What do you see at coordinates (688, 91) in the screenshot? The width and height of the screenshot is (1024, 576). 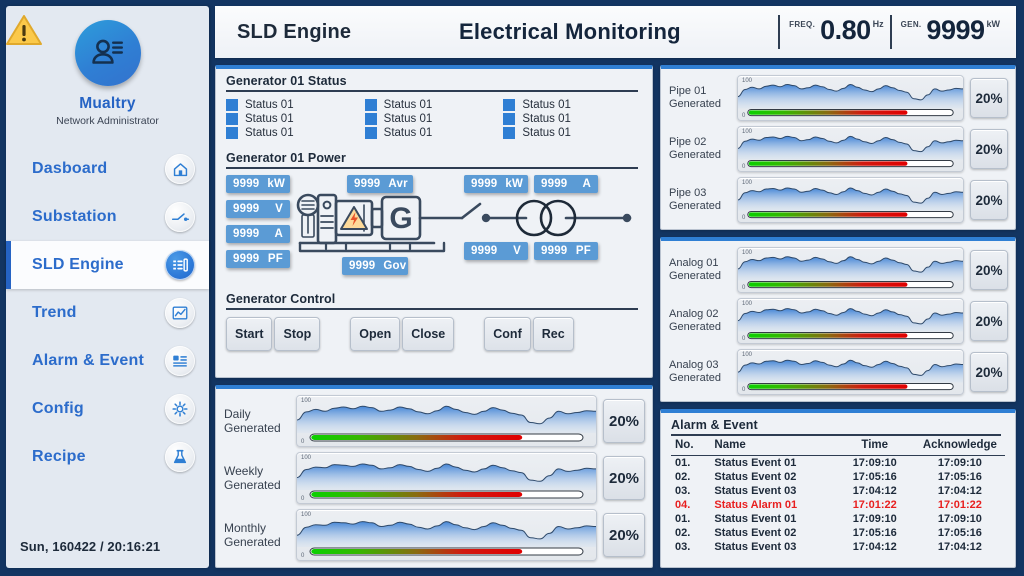 I see `gauge-name: Pipe 01` at bounding box center [688, 91].